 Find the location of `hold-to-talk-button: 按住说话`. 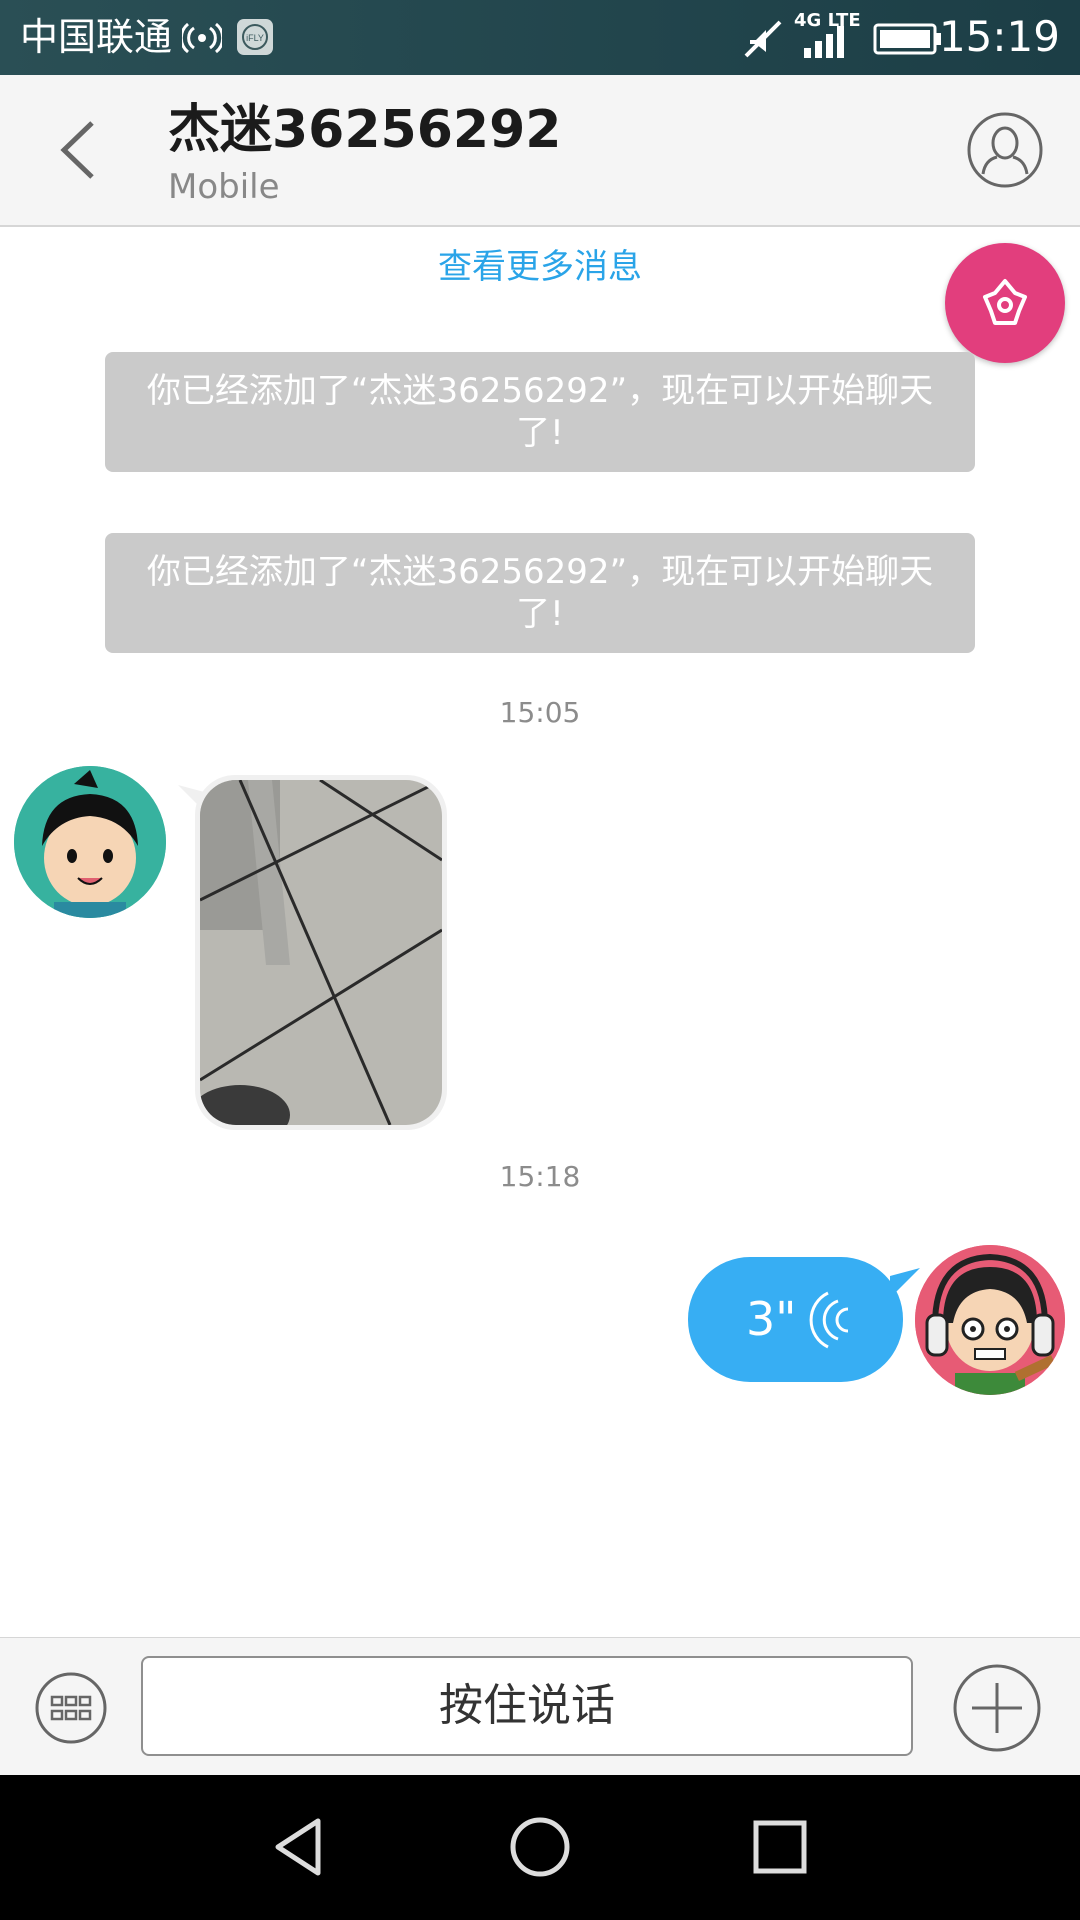

hold-to-talk-button: 按住说话 is located at coordinates (527, 1706).